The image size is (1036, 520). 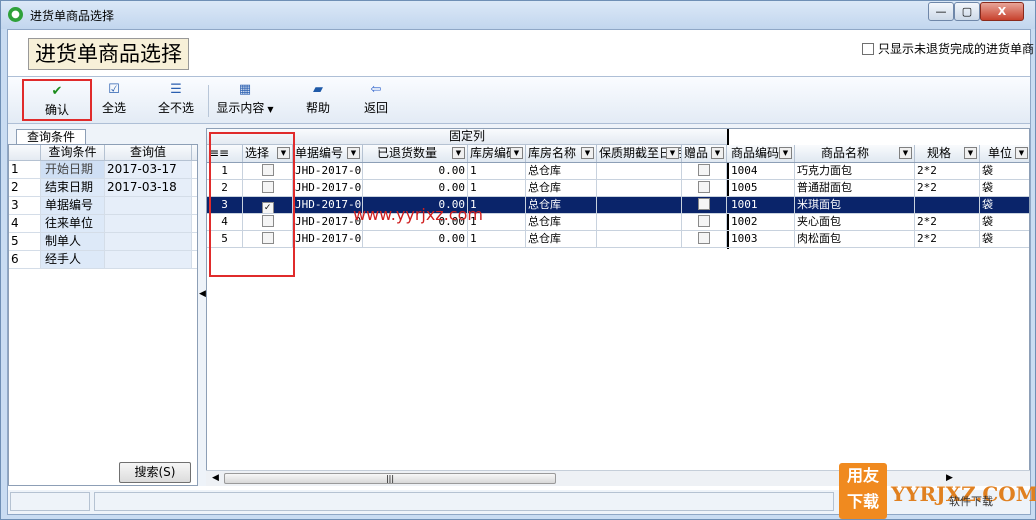 I want to click on col-warehouse-code: 库房编码 ▼, so click(x=497, y=153).